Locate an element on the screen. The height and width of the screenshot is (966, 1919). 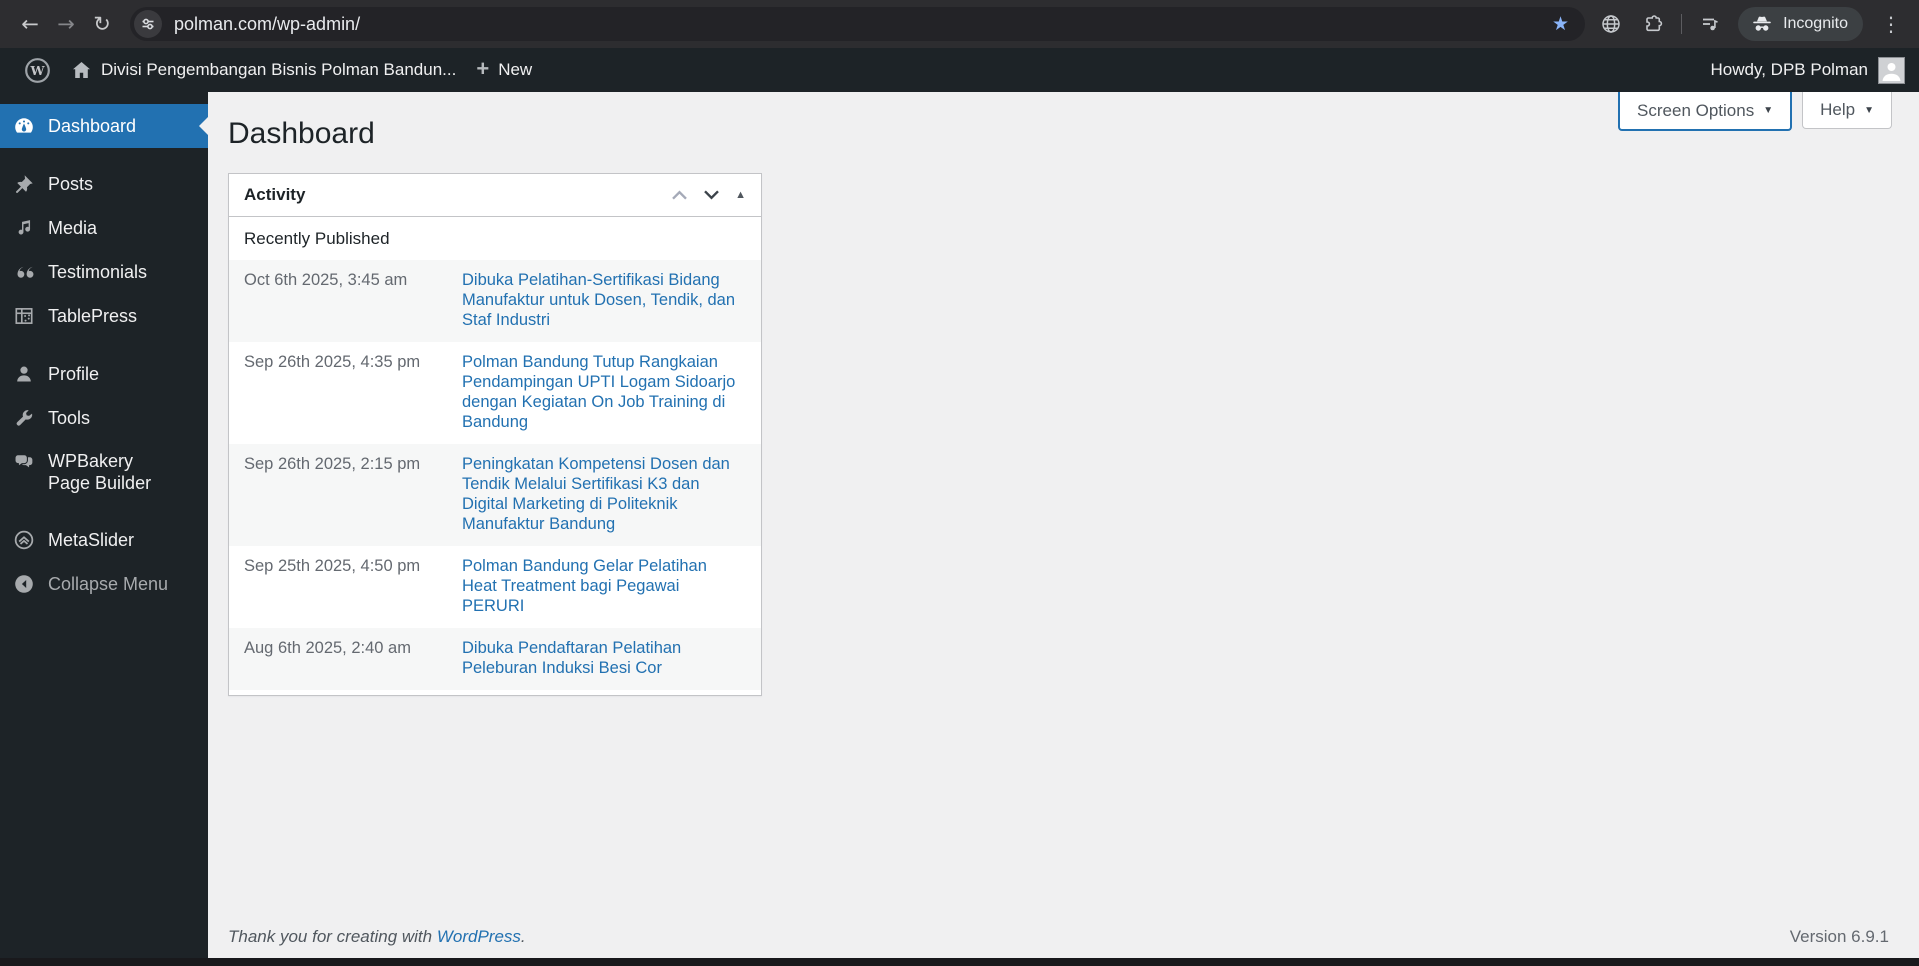
new-content-button: + New is located at coordinates (504, 70).